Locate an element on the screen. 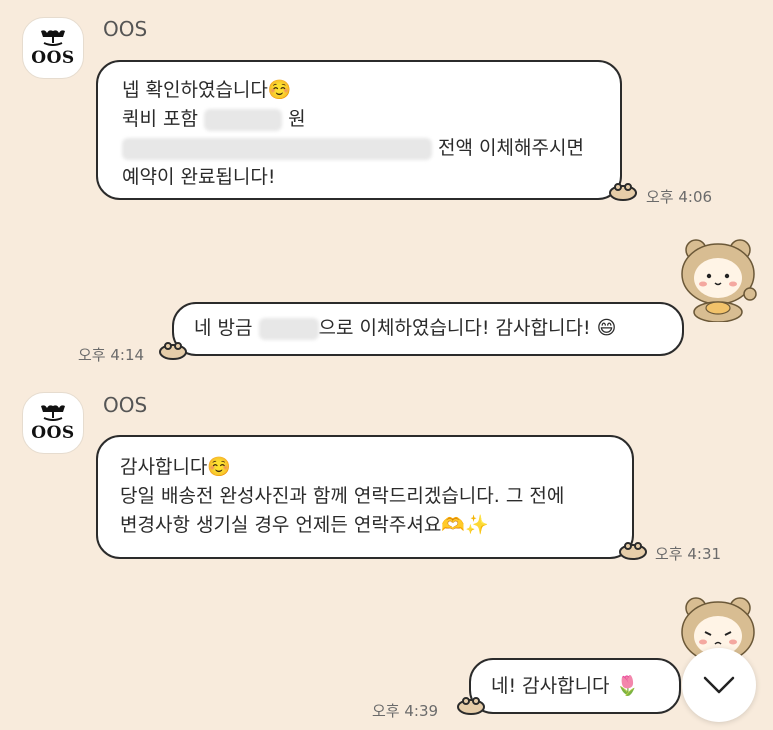  message-text: 넵 확인하였습니다 is located at coordinates (195, 90).